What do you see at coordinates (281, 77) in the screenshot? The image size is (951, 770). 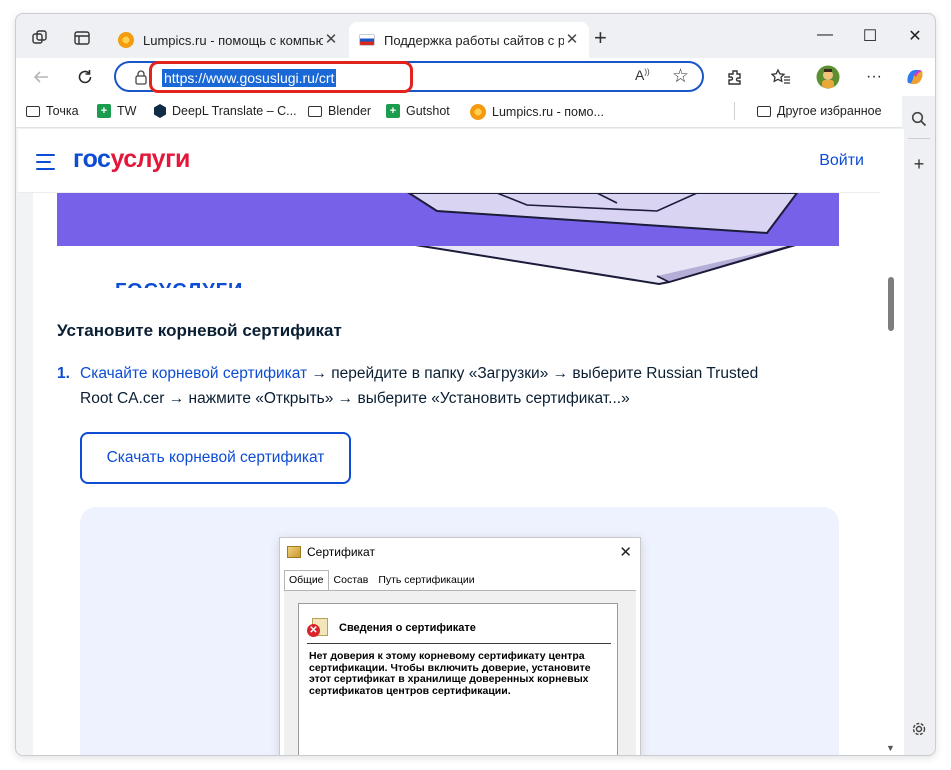 I see `url-highlight-annotation` at bounding box center [281, 77].